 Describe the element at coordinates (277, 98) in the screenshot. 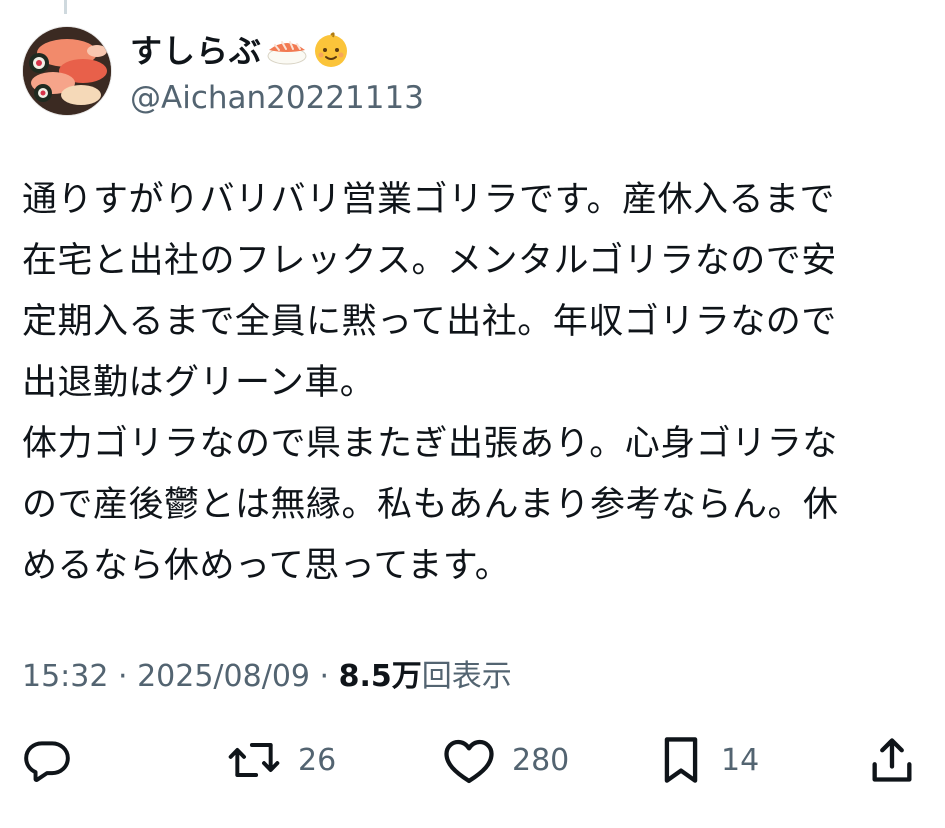

I see `user-handle: @Aichan20221113` at that location.